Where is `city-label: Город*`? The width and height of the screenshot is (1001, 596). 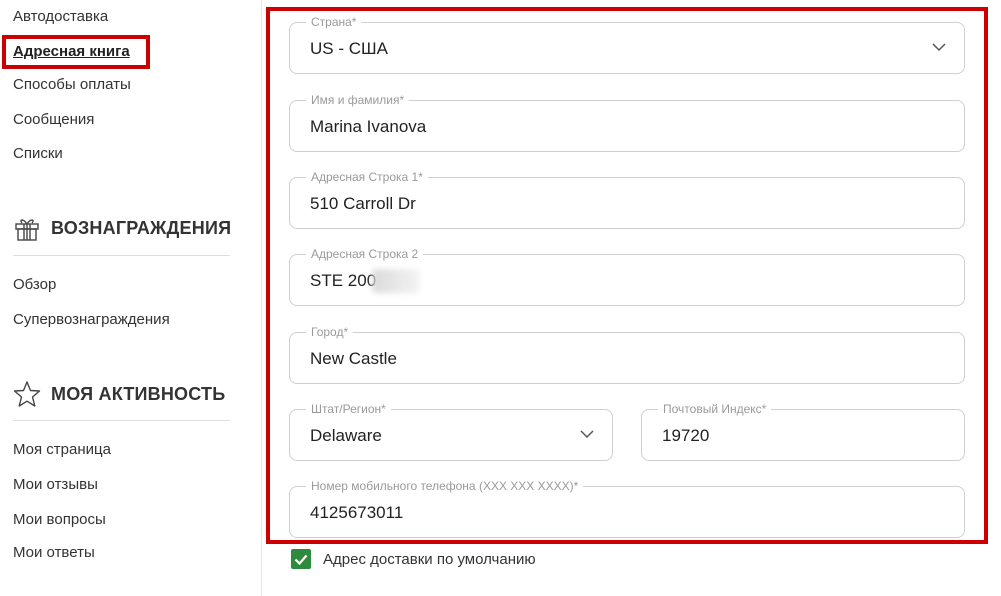 city-label: Город* is located at coordinates (330, 332).